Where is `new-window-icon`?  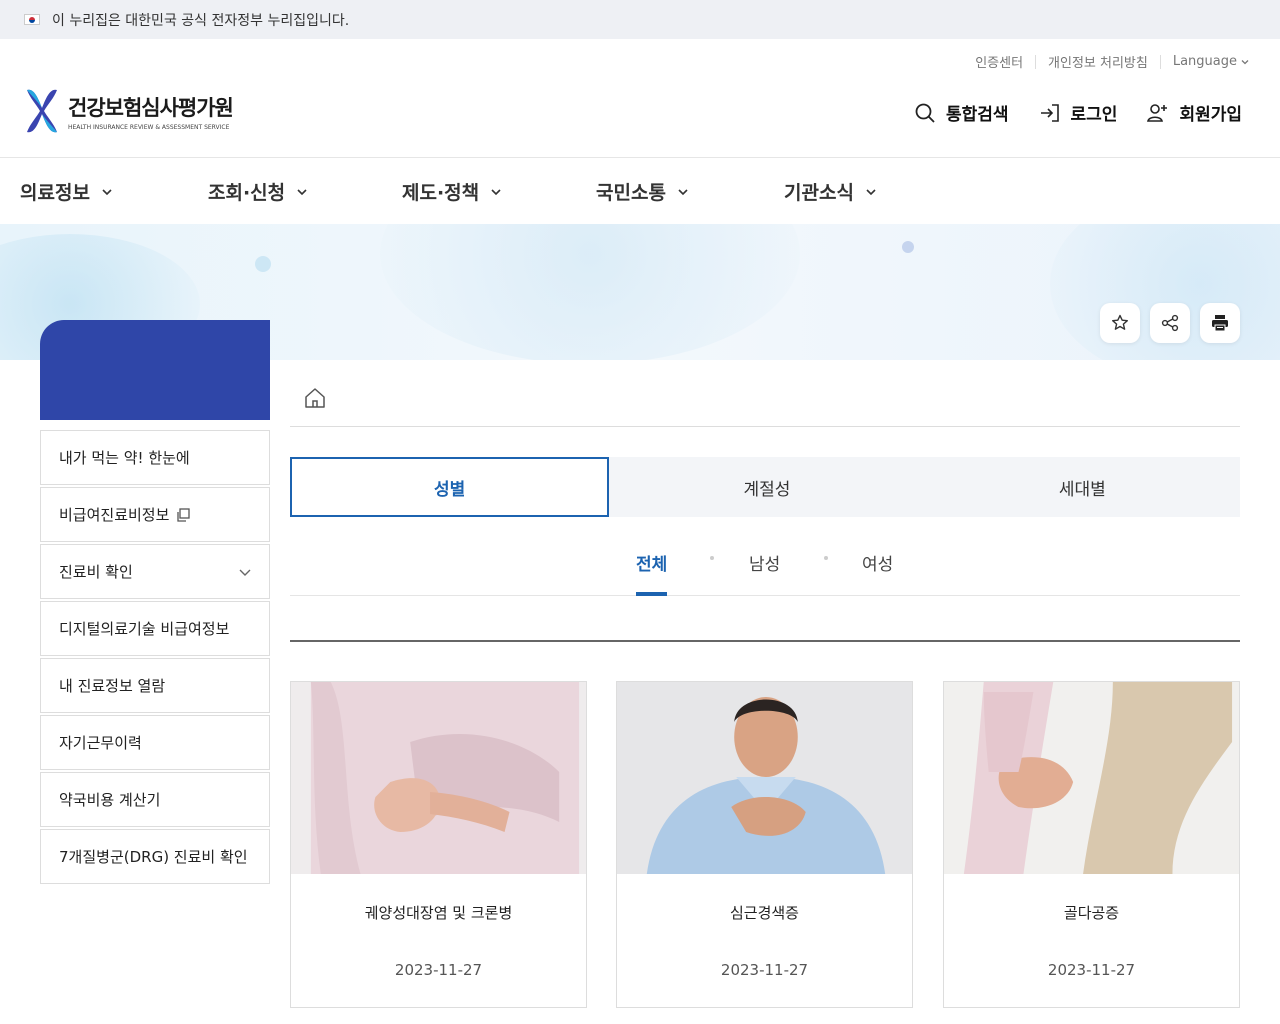
new-window-icon is located at coordinates (184, 514).